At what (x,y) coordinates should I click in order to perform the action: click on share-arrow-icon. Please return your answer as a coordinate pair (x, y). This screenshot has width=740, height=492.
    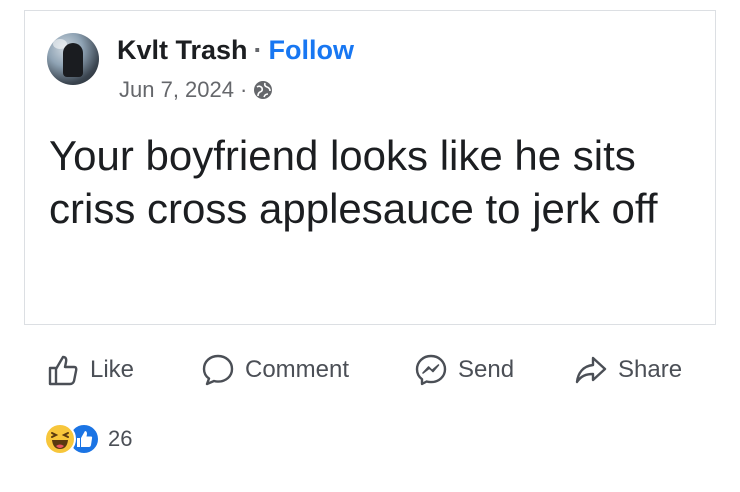
    Looking at the image, I should click on (591, 370).